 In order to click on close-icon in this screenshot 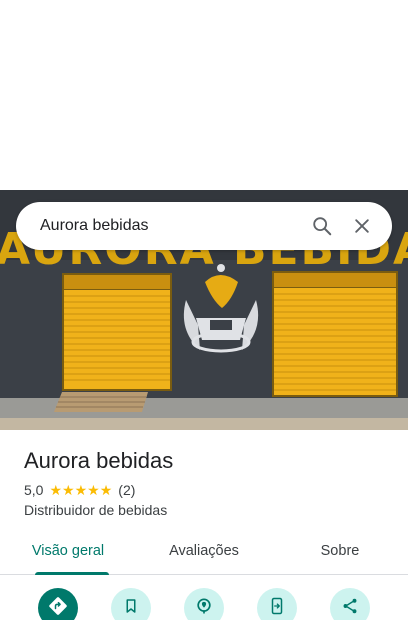, I will do `click(362, 226)`.